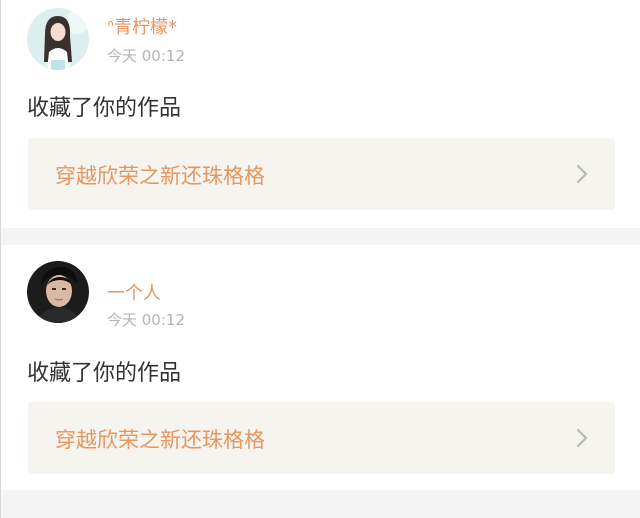  I want to click on avatar-man-icon, so click(58, 292).